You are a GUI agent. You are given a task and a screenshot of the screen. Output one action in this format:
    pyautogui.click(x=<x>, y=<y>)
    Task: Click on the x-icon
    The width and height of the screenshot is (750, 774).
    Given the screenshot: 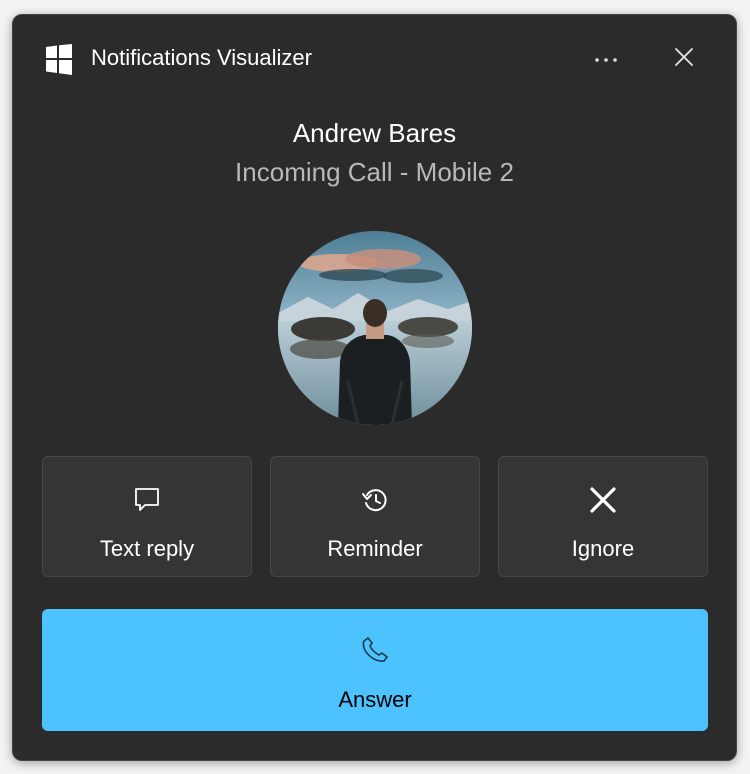 What is the action you would take?
    pyautogui.click(x=603, y=500)
    